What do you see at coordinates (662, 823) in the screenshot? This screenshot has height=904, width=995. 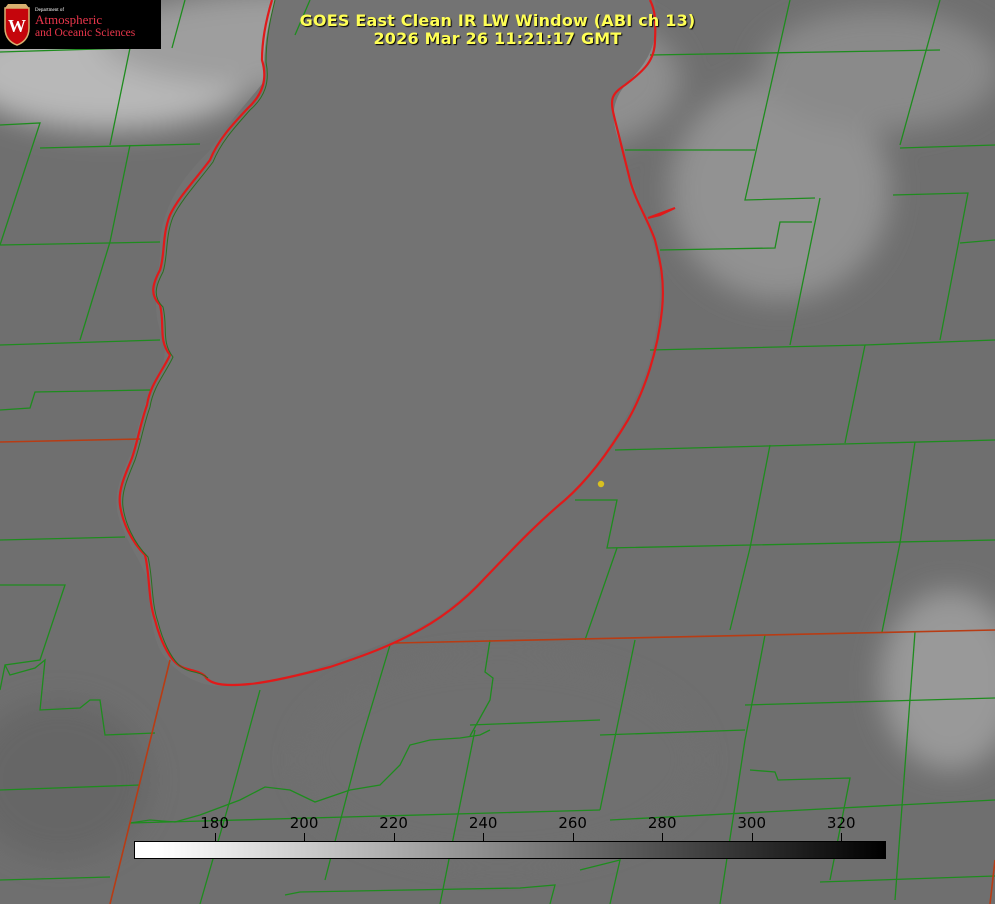 I see `colorbar-tick-label: 280` at bounding box center [662, 823].